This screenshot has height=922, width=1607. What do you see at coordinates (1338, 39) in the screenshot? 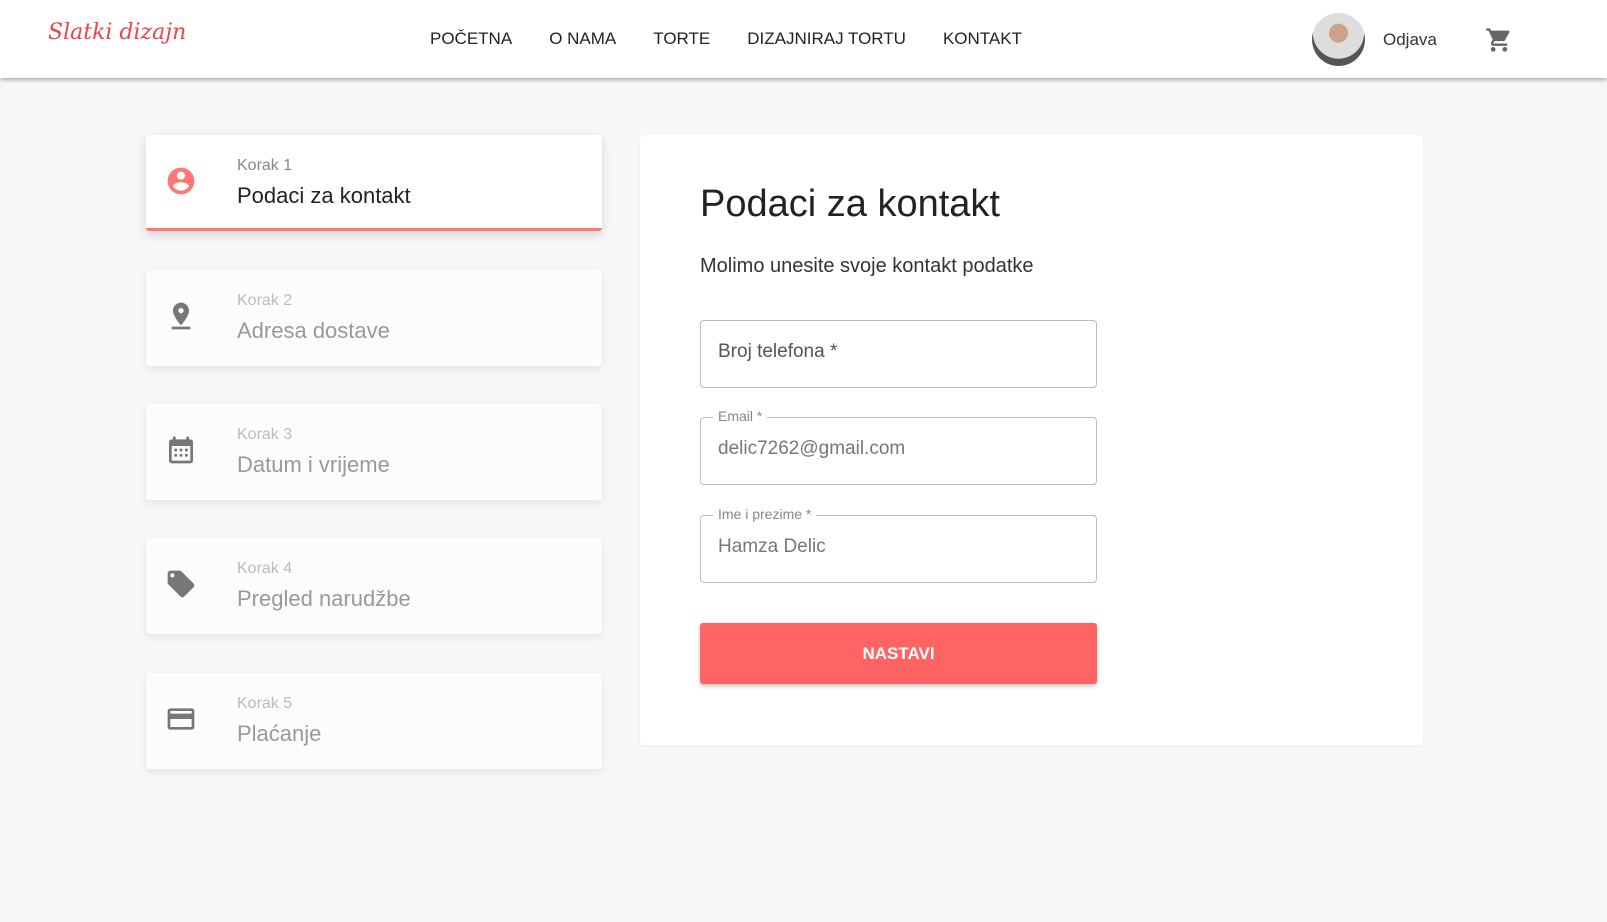
I see `avatar` at bounding box center [1338, 39].